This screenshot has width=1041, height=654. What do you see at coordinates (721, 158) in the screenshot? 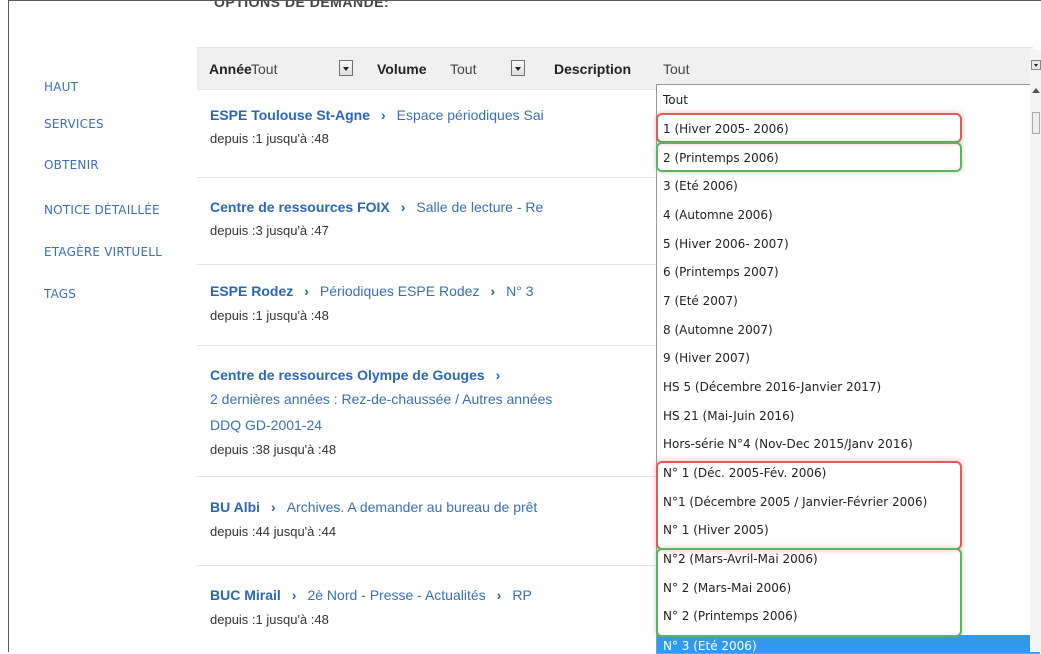
I see `dropdown-option: 2 (Printemps 2006)` at bounding box center [721, 158].